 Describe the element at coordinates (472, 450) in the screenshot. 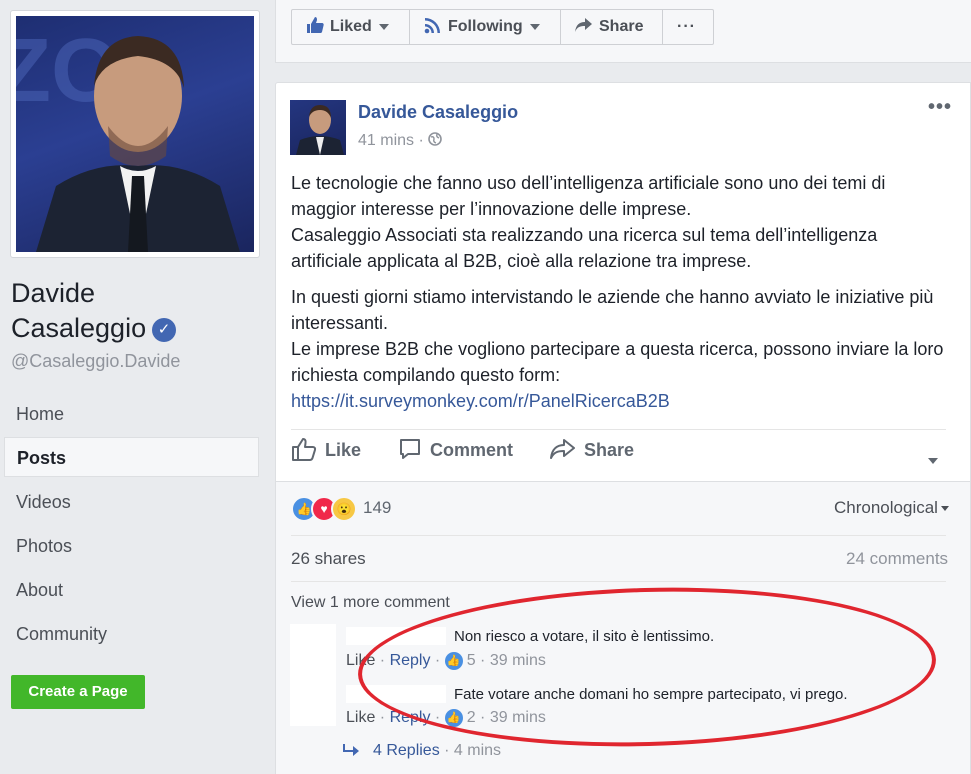

I see `comment-label: Comment` at that location.